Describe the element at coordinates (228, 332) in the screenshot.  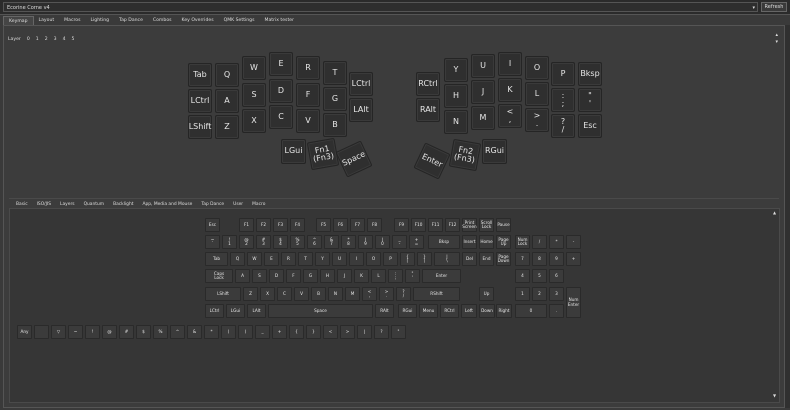
I see `keycode-bottom-12: (` at that location.